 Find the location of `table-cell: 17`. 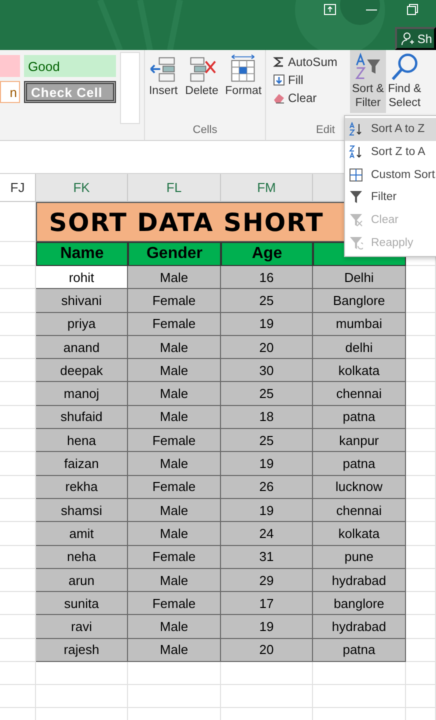

table-cell: 17 is located at coordinates (267, 604).